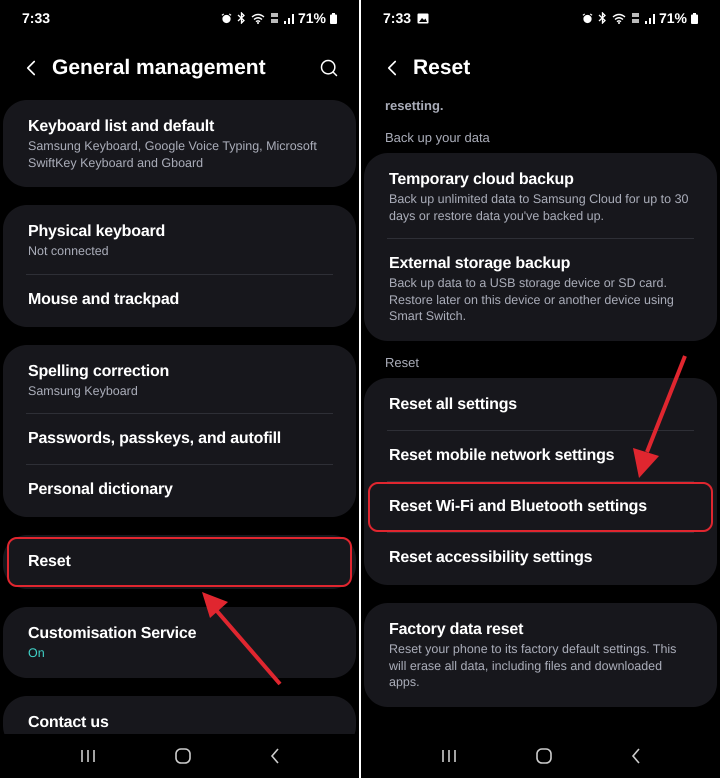  What do you see at coordinates (540, 405) in the screenshot?
I see `settings-item: Reset all settings` at bounding box center [540, 405].